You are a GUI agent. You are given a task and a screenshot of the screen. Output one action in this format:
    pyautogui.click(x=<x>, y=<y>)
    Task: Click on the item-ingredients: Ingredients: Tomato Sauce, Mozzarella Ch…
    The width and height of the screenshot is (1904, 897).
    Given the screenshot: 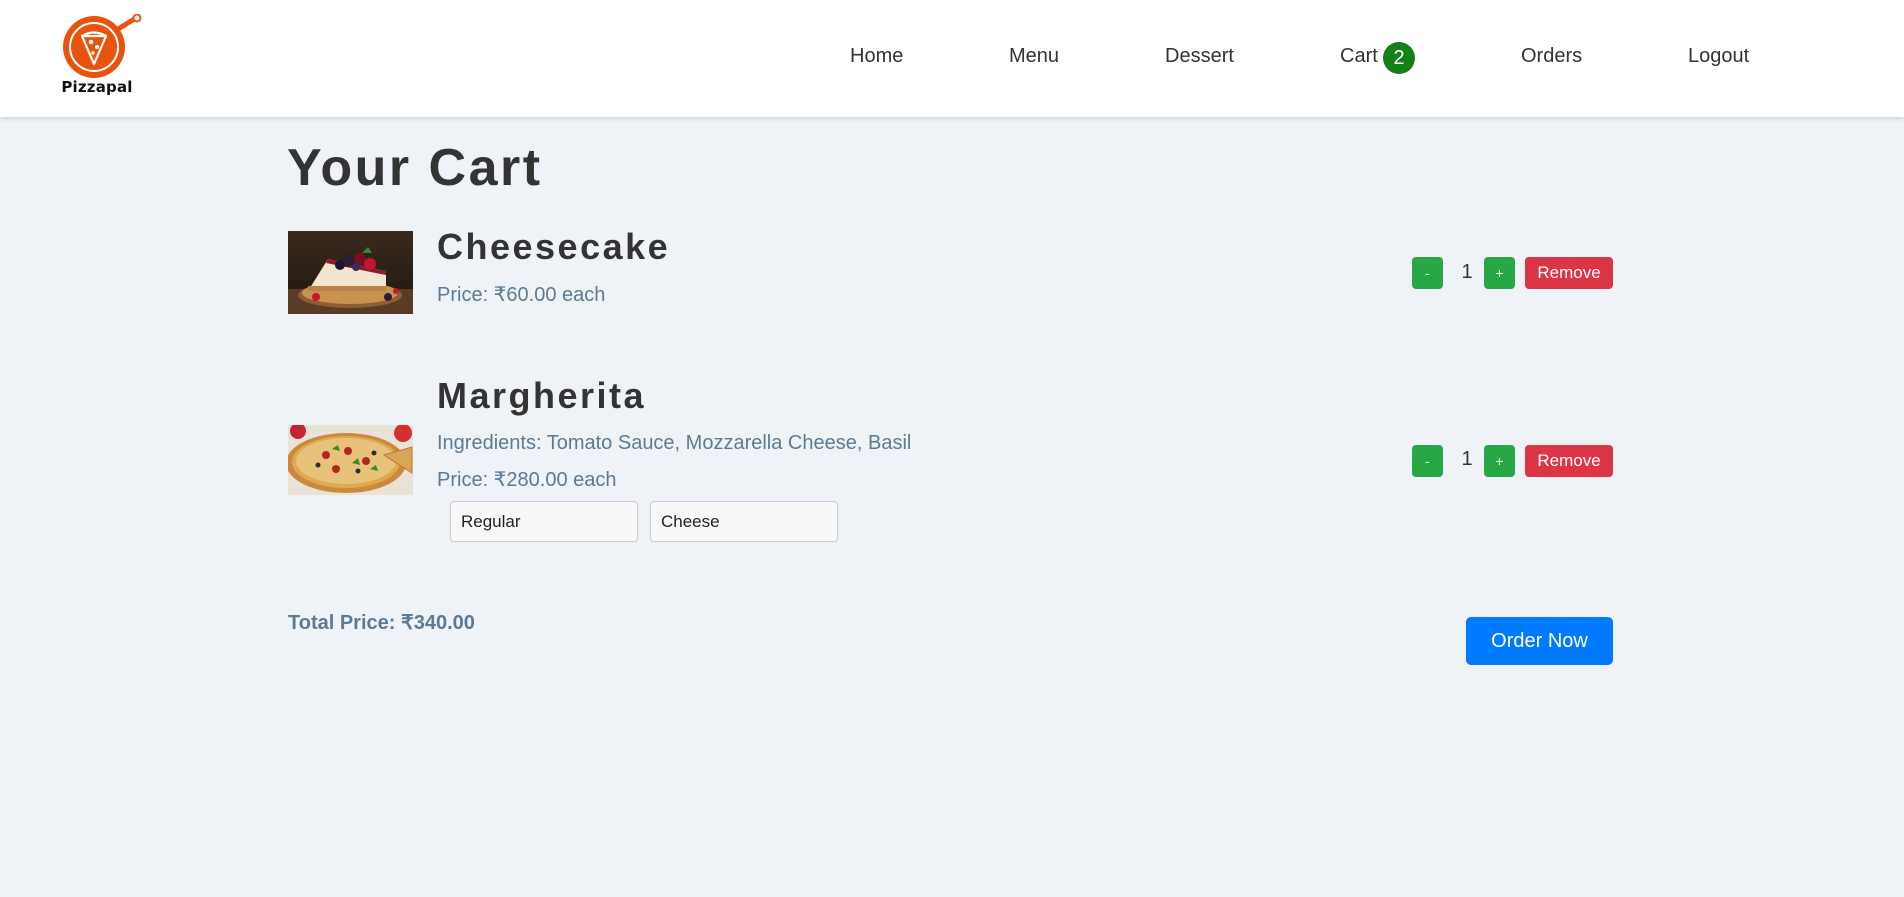 What is the action you would take?
    pyautogui.click(x=674, y=443)
    